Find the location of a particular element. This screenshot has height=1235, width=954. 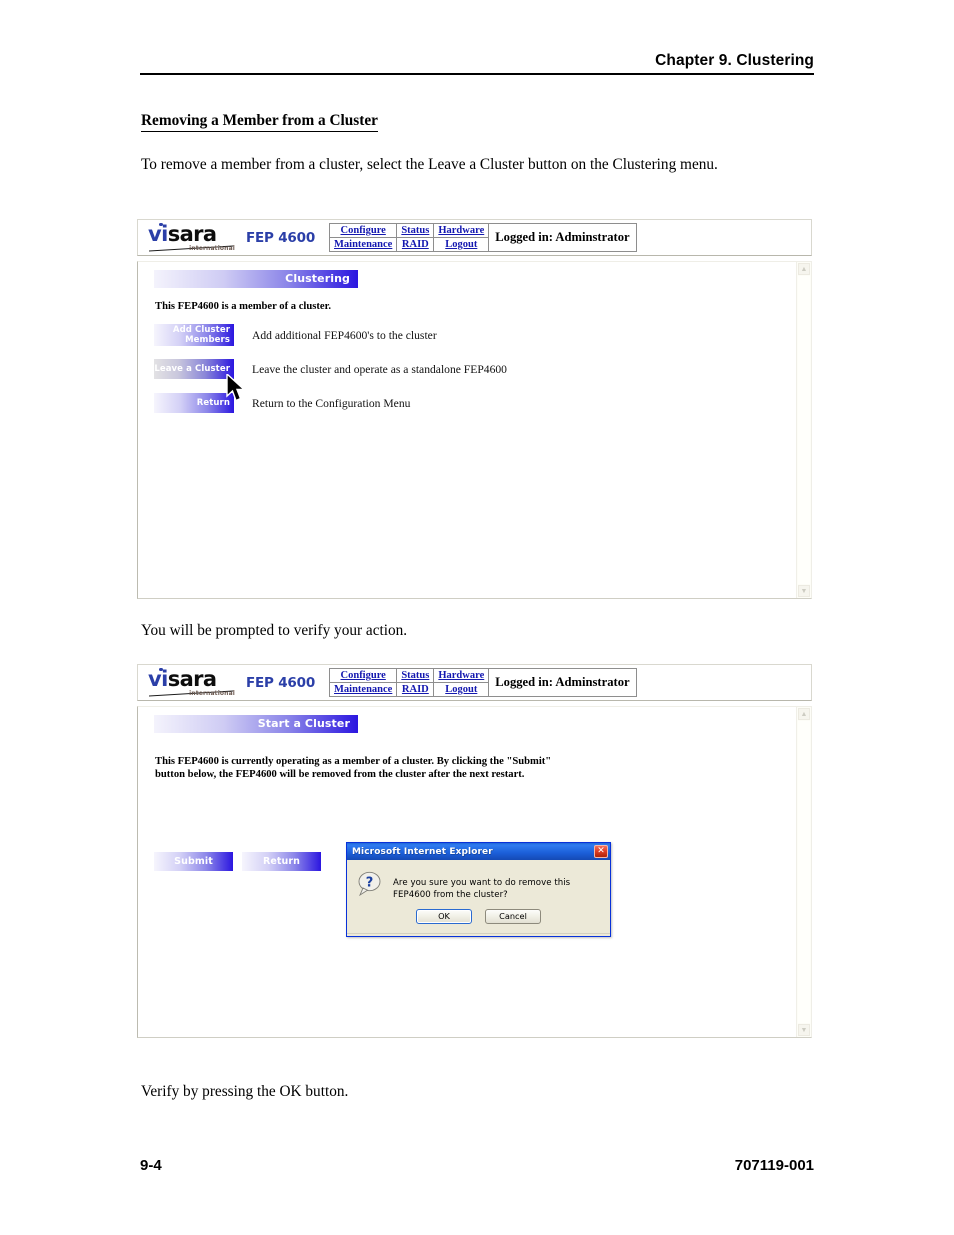

content-scrollbar: ▲ ▼ is located at coordinates (803, 430).